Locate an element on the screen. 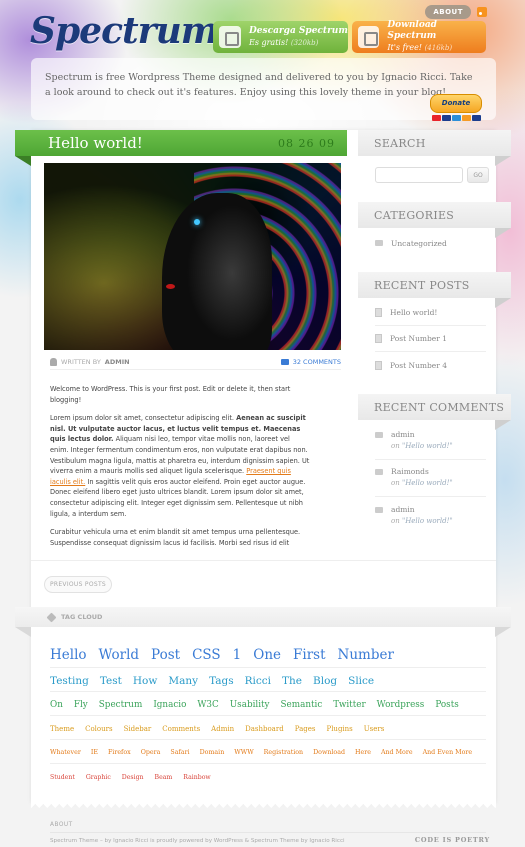  tag-cloud-label: TAG CLOUD is located at coordinates (82, 617).